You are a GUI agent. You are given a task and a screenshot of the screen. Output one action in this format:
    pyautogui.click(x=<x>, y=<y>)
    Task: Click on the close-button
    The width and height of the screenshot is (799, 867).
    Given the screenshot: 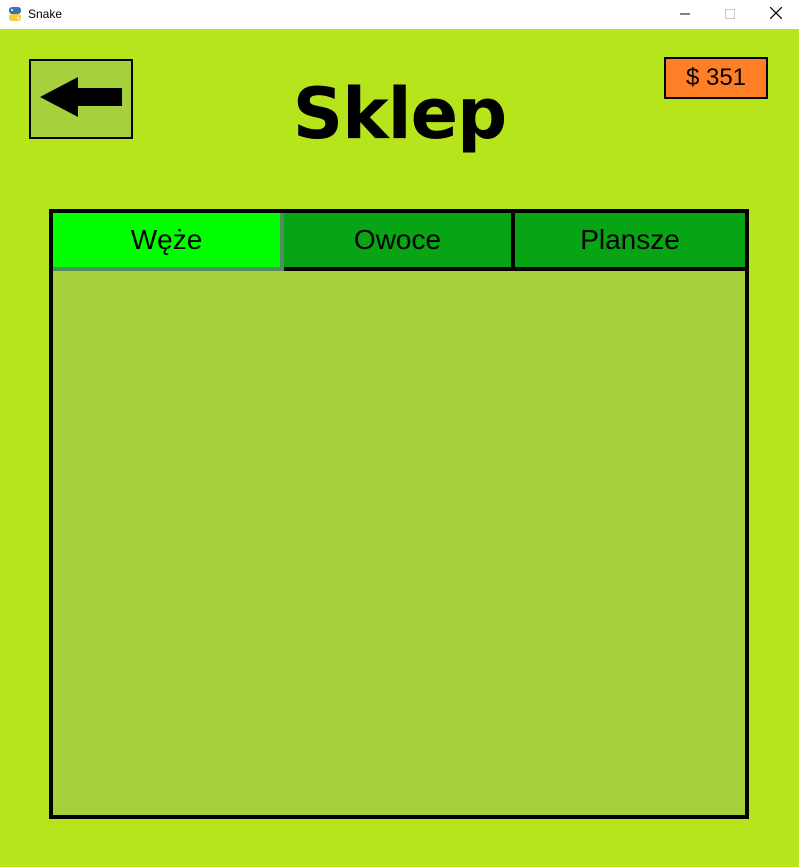 What is the action you would take?
    pyautogui.click(x=776, y=14)
    